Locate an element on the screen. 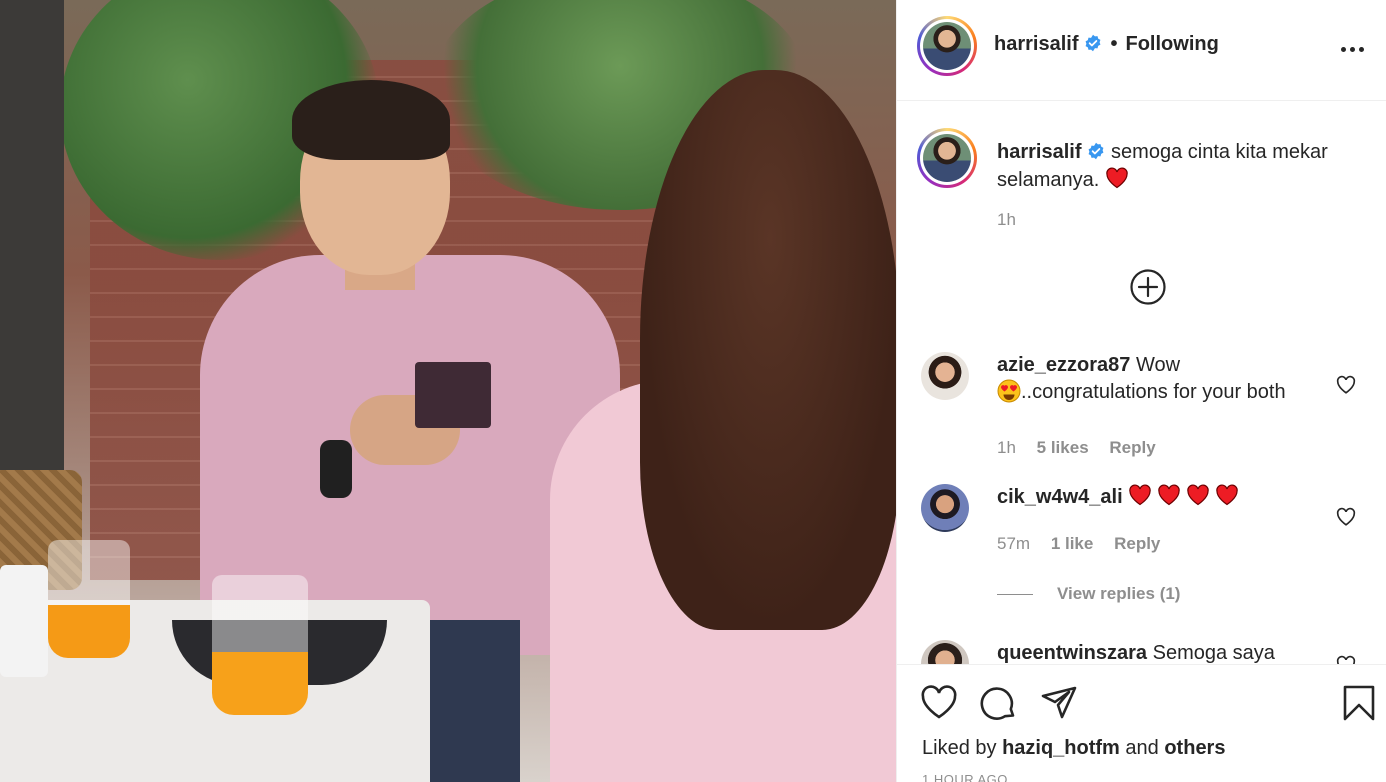 This screenshot has height=782, width=1386. following-button: Following is located at coordinates (1172, 44).